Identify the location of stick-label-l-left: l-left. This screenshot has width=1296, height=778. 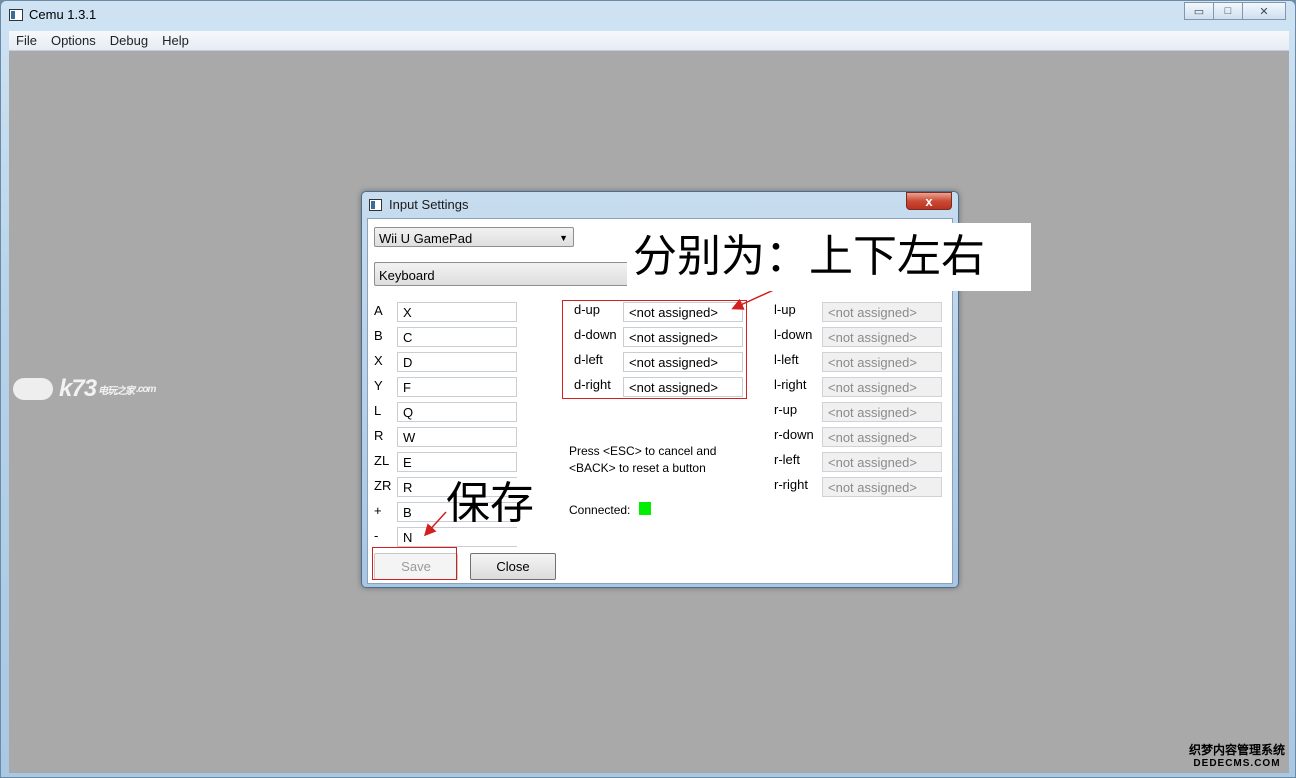
(786, 359).